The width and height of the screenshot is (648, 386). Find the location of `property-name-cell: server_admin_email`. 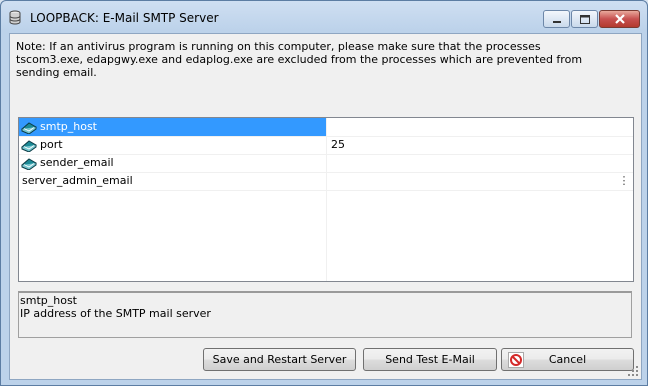

property-name-cell: server_admin_email is located at coordinates (172, 181).